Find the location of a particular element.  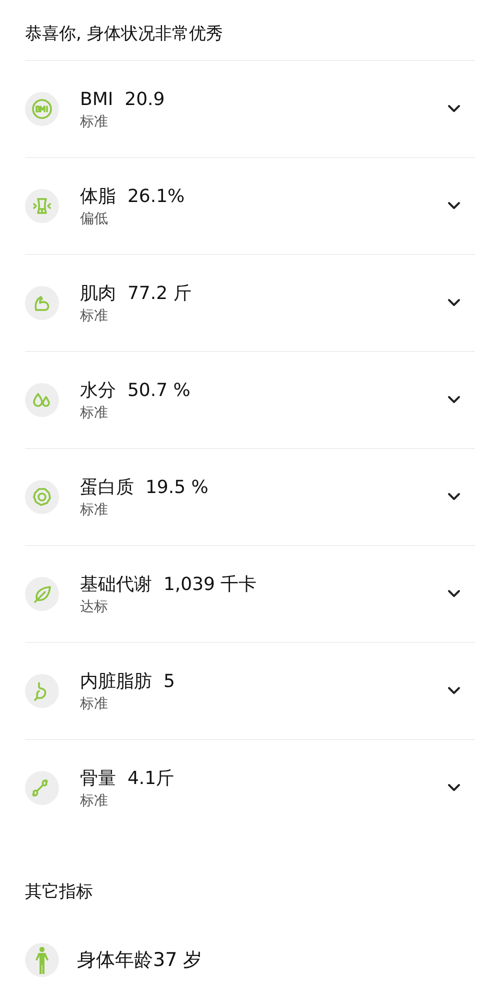

metric-value: 基础代谢 1,039 千卡 is located at coordinates (168, 584).